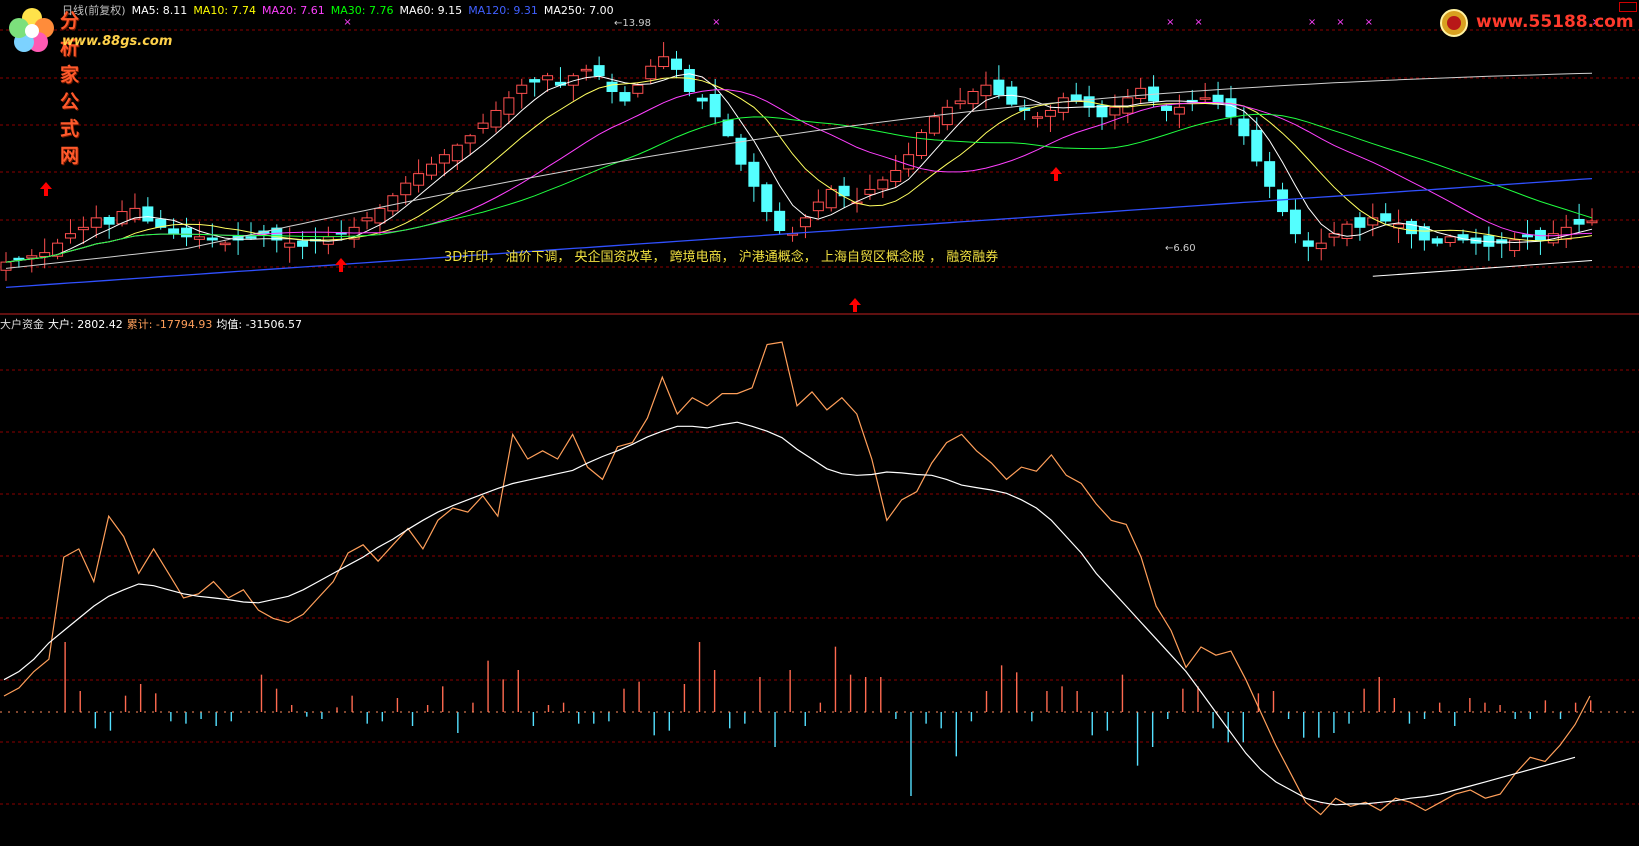 The width and height of the screenshot is (1639, 846). Describe the element at coordinates (633, 23) in the screenshot. I see `high-price-label: ←13.98` at that location.